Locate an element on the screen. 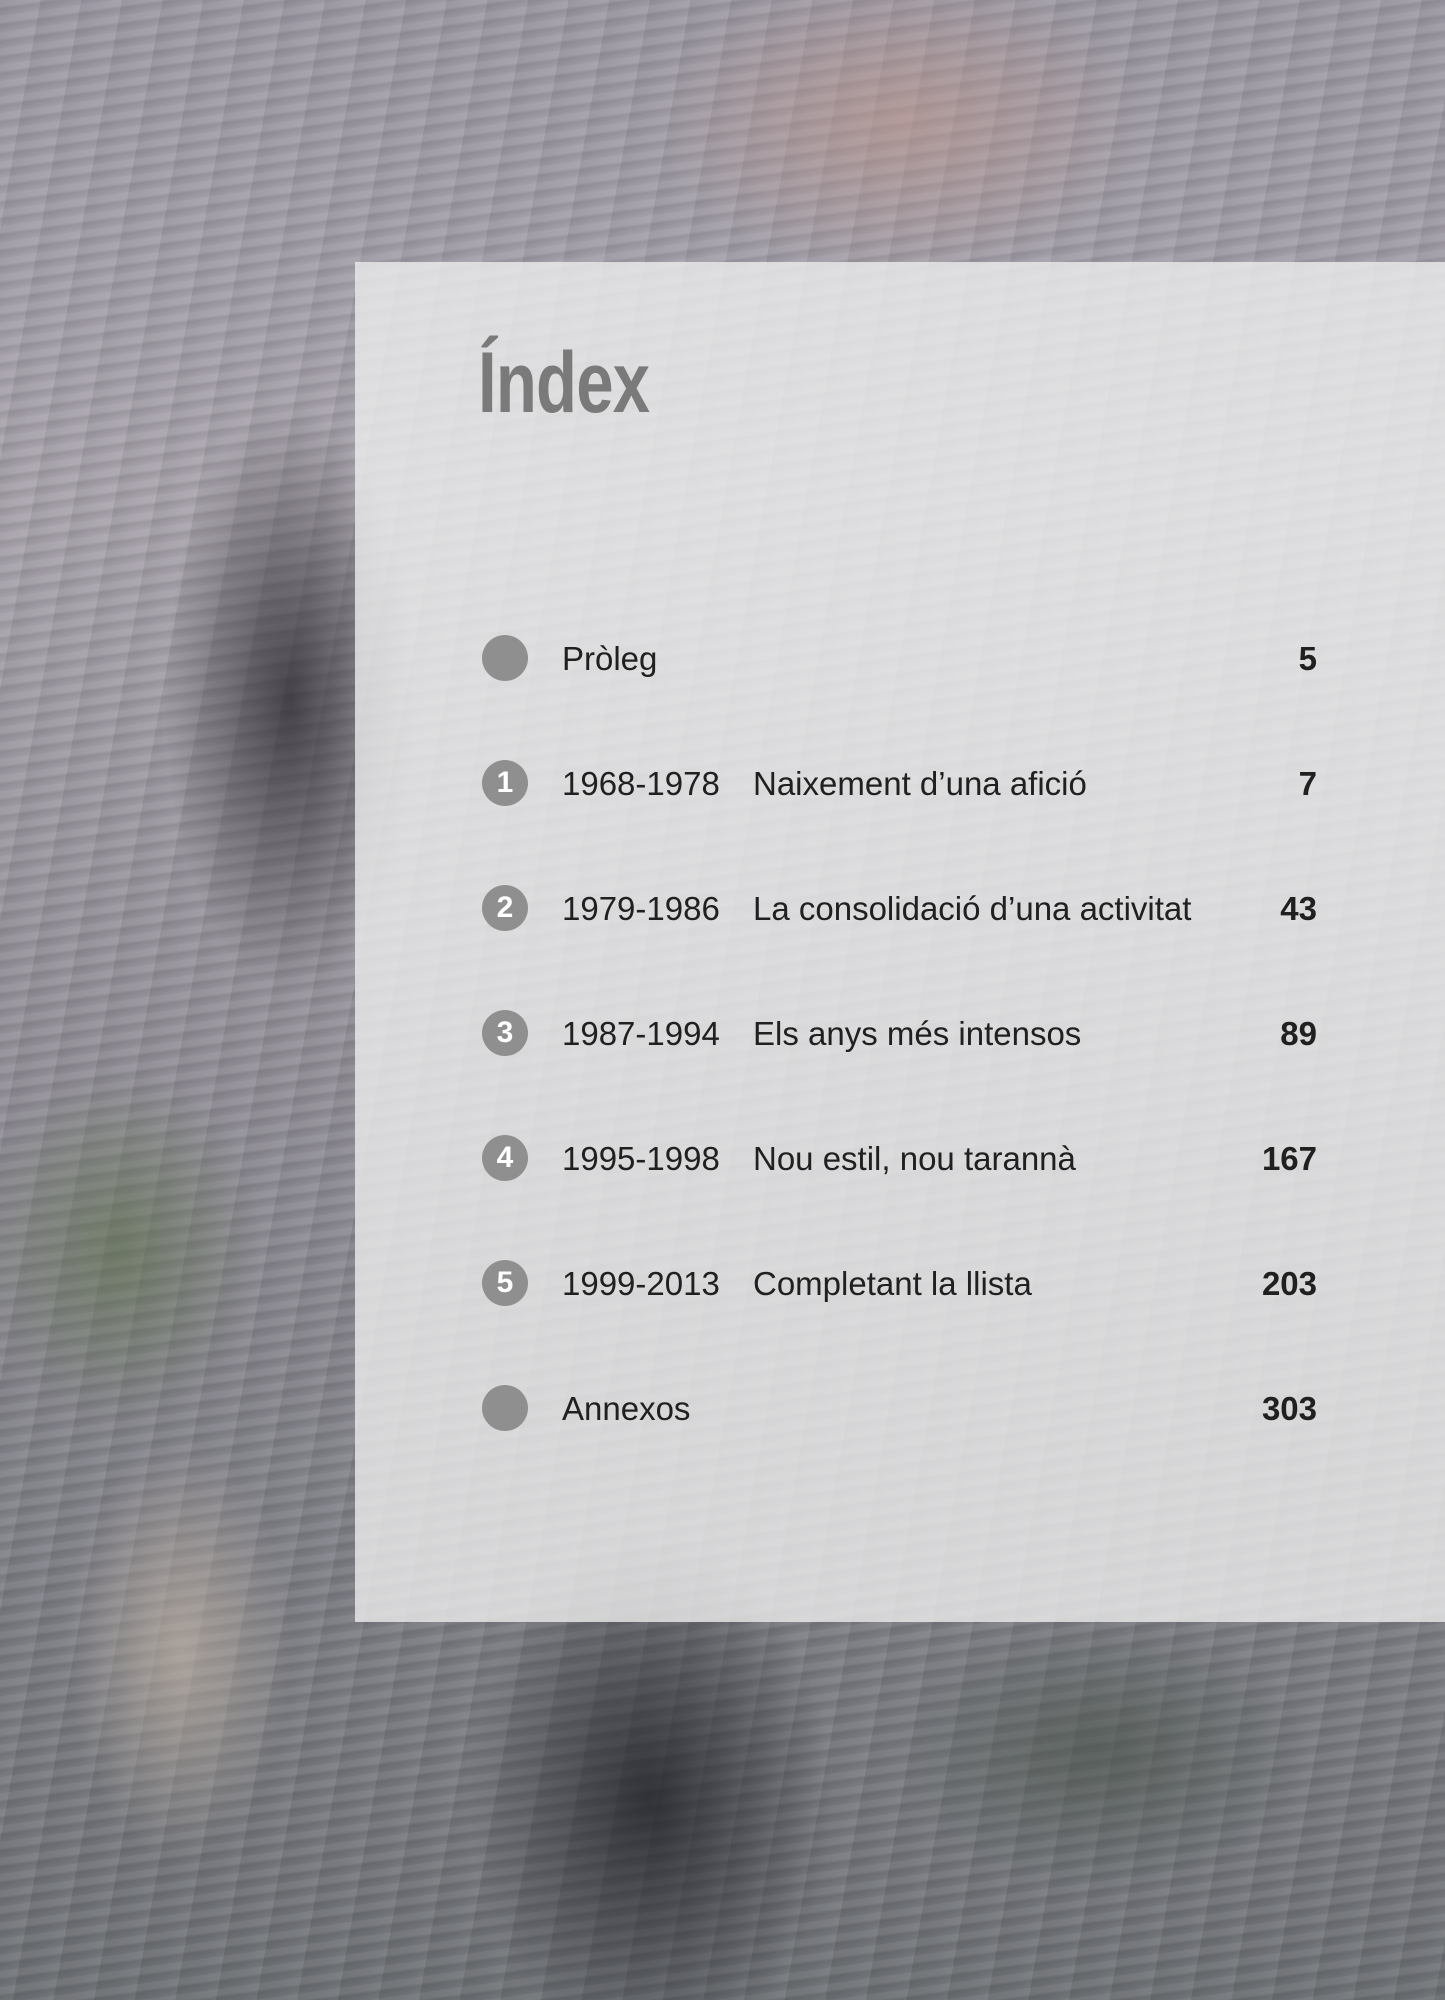 This screenshot has height=2000, width=1445. toc-entry-period: 1987-1994 is located at coordinates (641, 1033).